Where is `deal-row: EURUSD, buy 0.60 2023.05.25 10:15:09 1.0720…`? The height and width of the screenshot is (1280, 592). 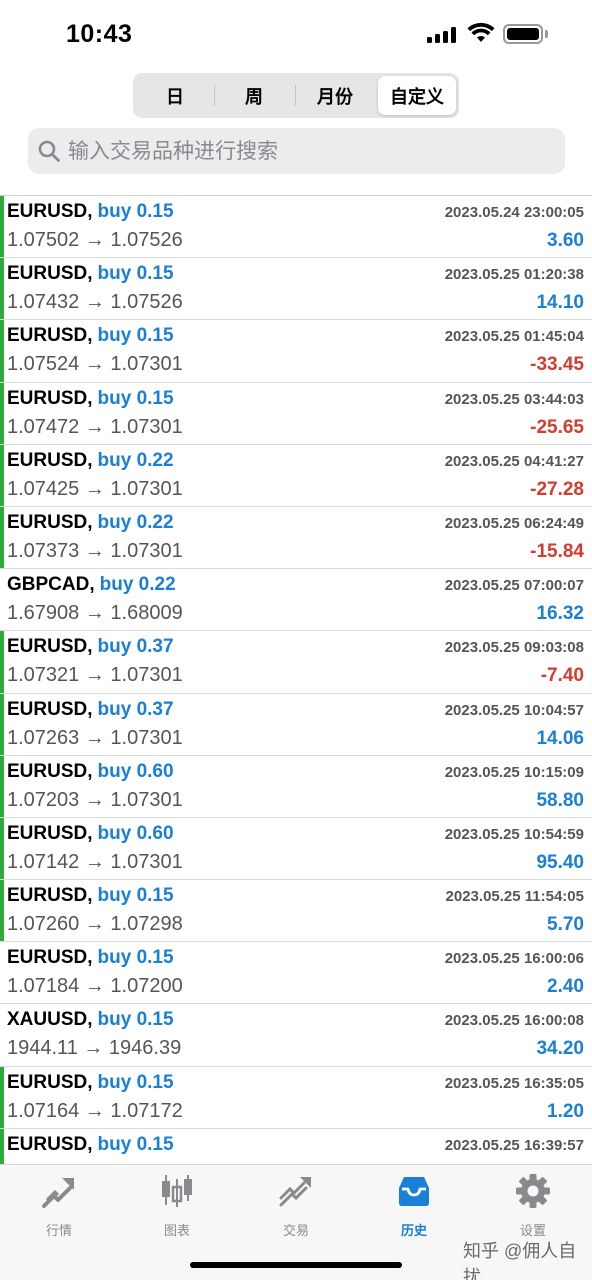
deal-row: EURUSD, buy 0.60 2023.05.25 10:15:09 1.0720… is located at coordinates (296, 786).